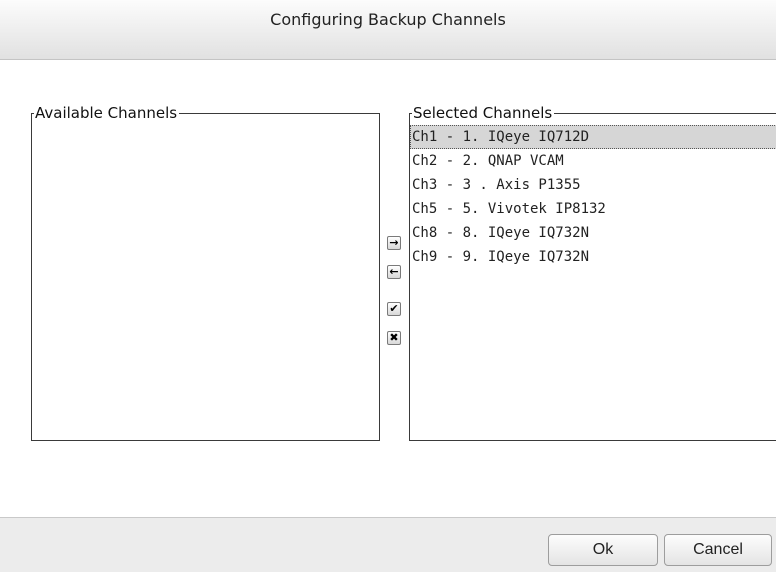  I want to click on channel-list-item: Ch9 - 9. IQeye IQ732N, so click(593, 257).